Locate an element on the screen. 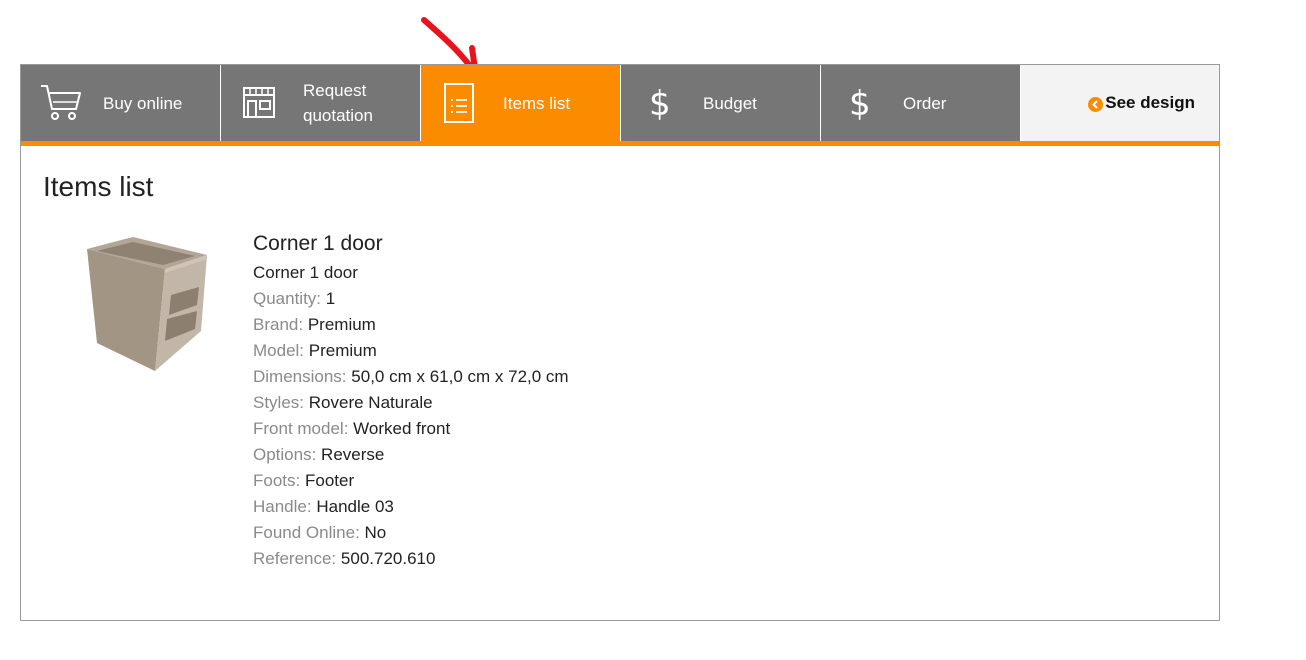 This screenshot has width=1306, height=660. tab-items-list: Items list is located at coordinates (521, 103).